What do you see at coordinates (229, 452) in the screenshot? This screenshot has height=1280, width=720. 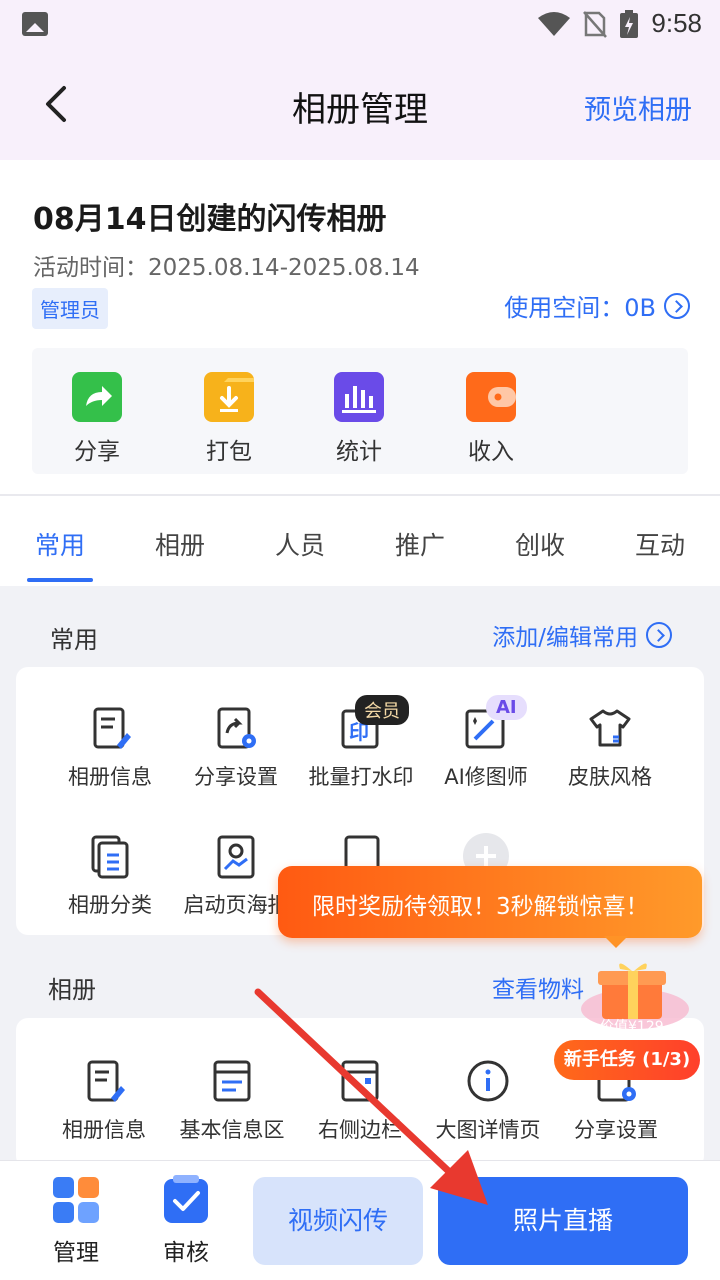 I see `quick-action-label: 打包` at bounding box center [229, 452].